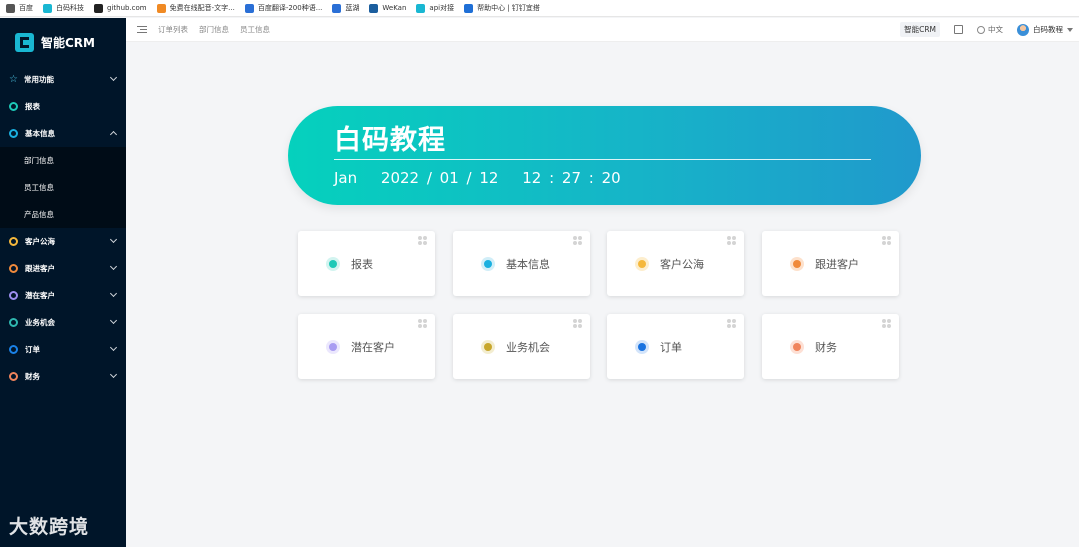 Image resolution: width=1079 pixels, height=547 pixels. I want to click on submenu-item: 员工信息, so click(63, 187).